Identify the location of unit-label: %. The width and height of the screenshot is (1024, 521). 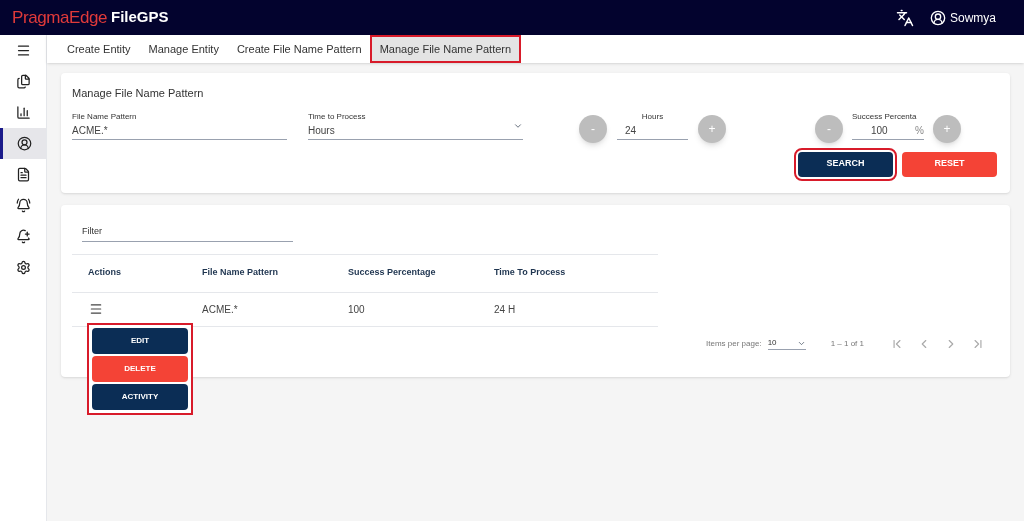
(919, 130).